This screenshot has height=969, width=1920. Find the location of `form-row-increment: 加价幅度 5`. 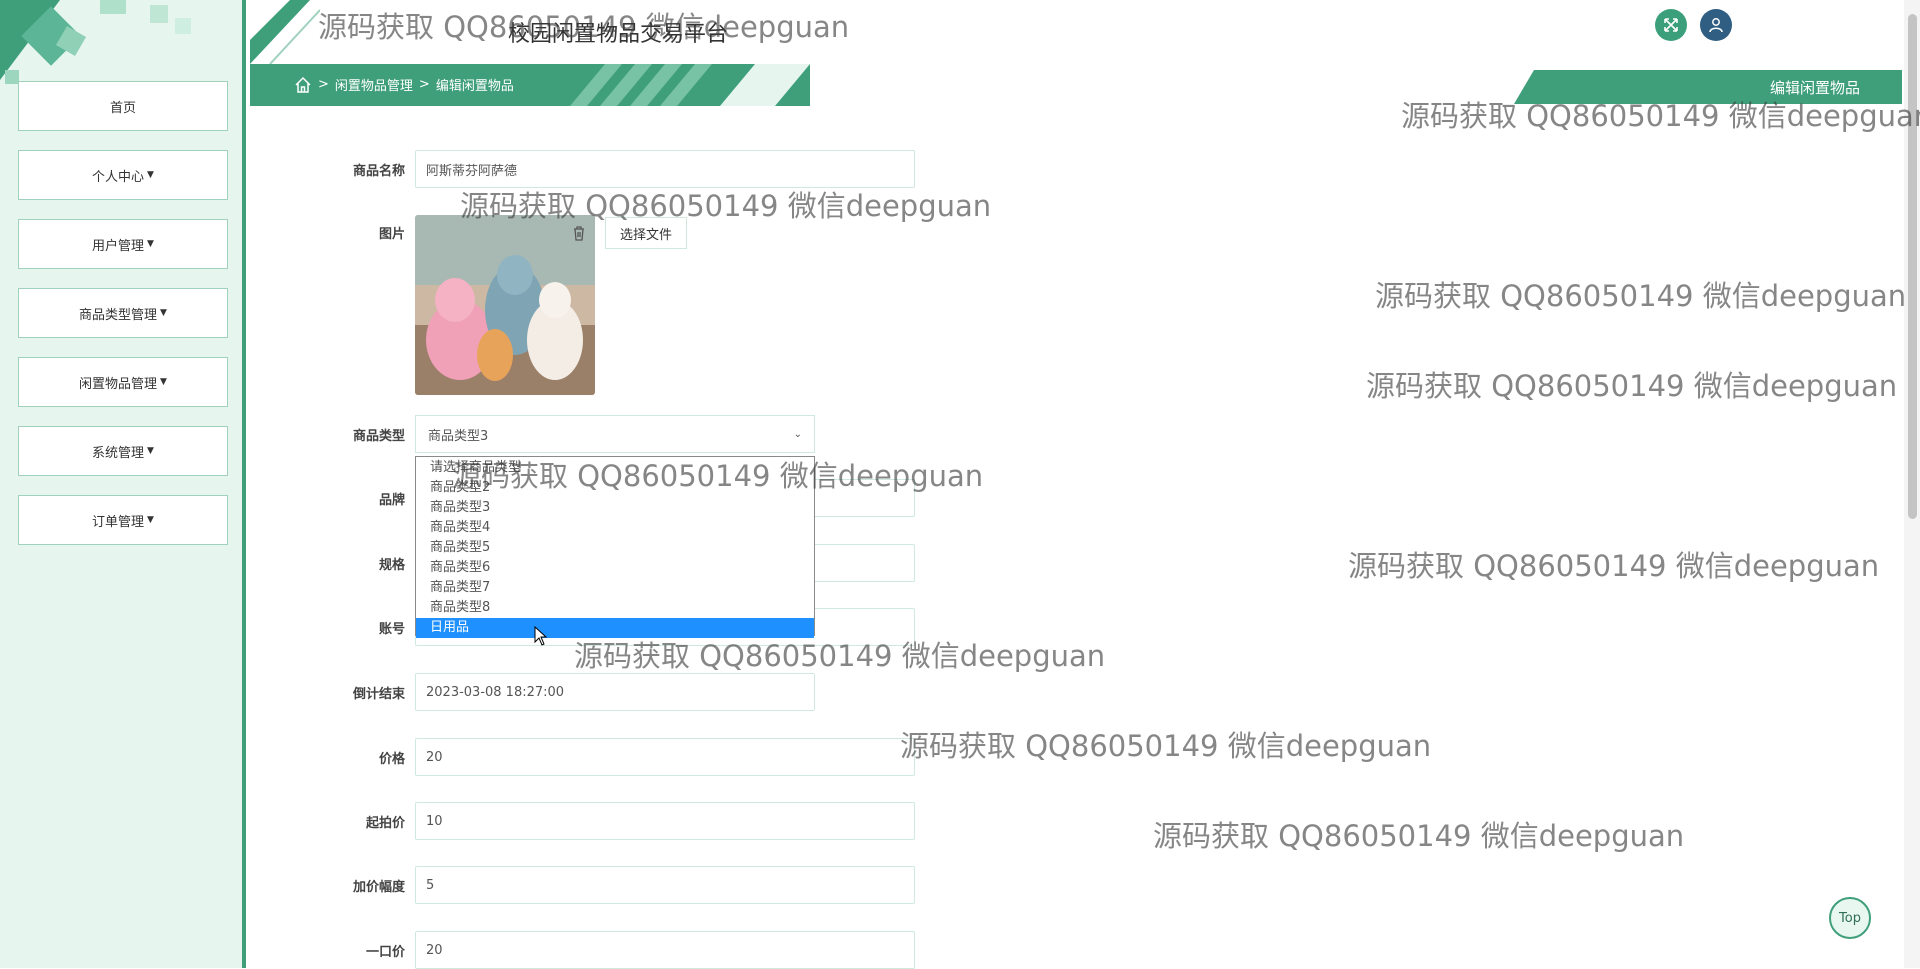

form-row-increment: 加价幅度 5 is located at coordinates (622, 885).